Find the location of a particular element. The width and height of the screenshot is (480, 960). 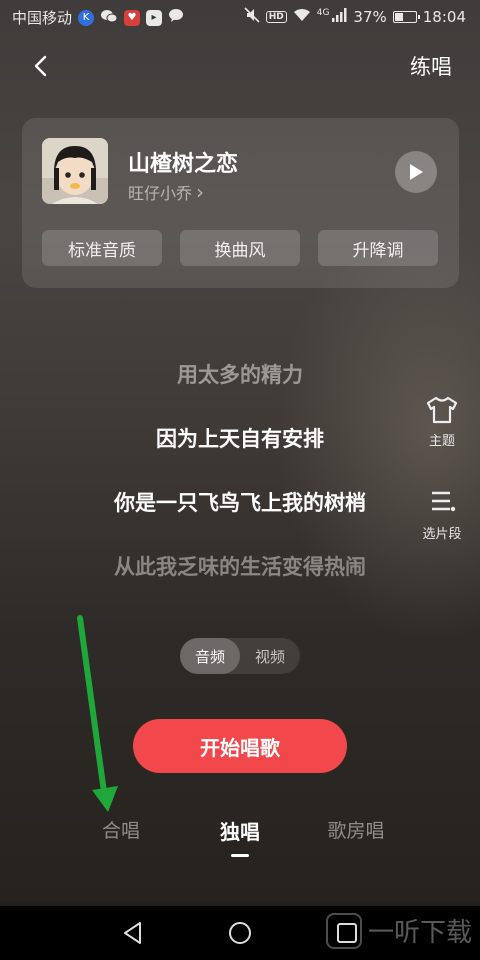

mode-tabs: 合唱 独唱 歌房唱 is located at coordinates (240, 836).